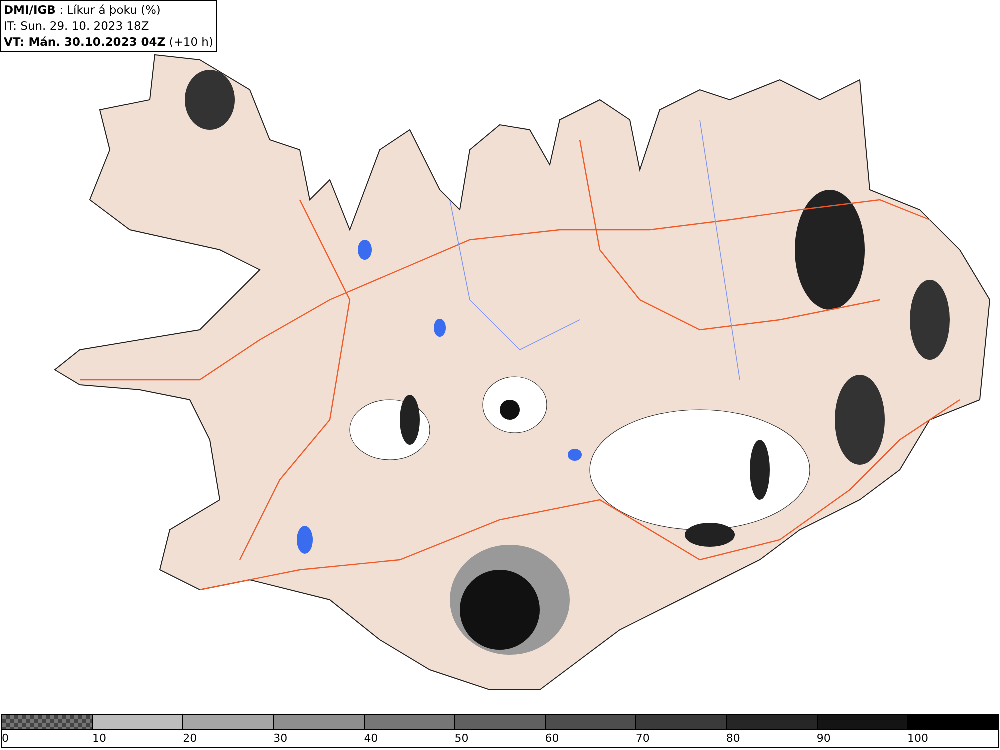 Image resolution: width=1000 pixels, height=750 pixels. Describe the element at coordinates (5, 738) in the screenshot. I see `legend-tick-label: 0` at that location.